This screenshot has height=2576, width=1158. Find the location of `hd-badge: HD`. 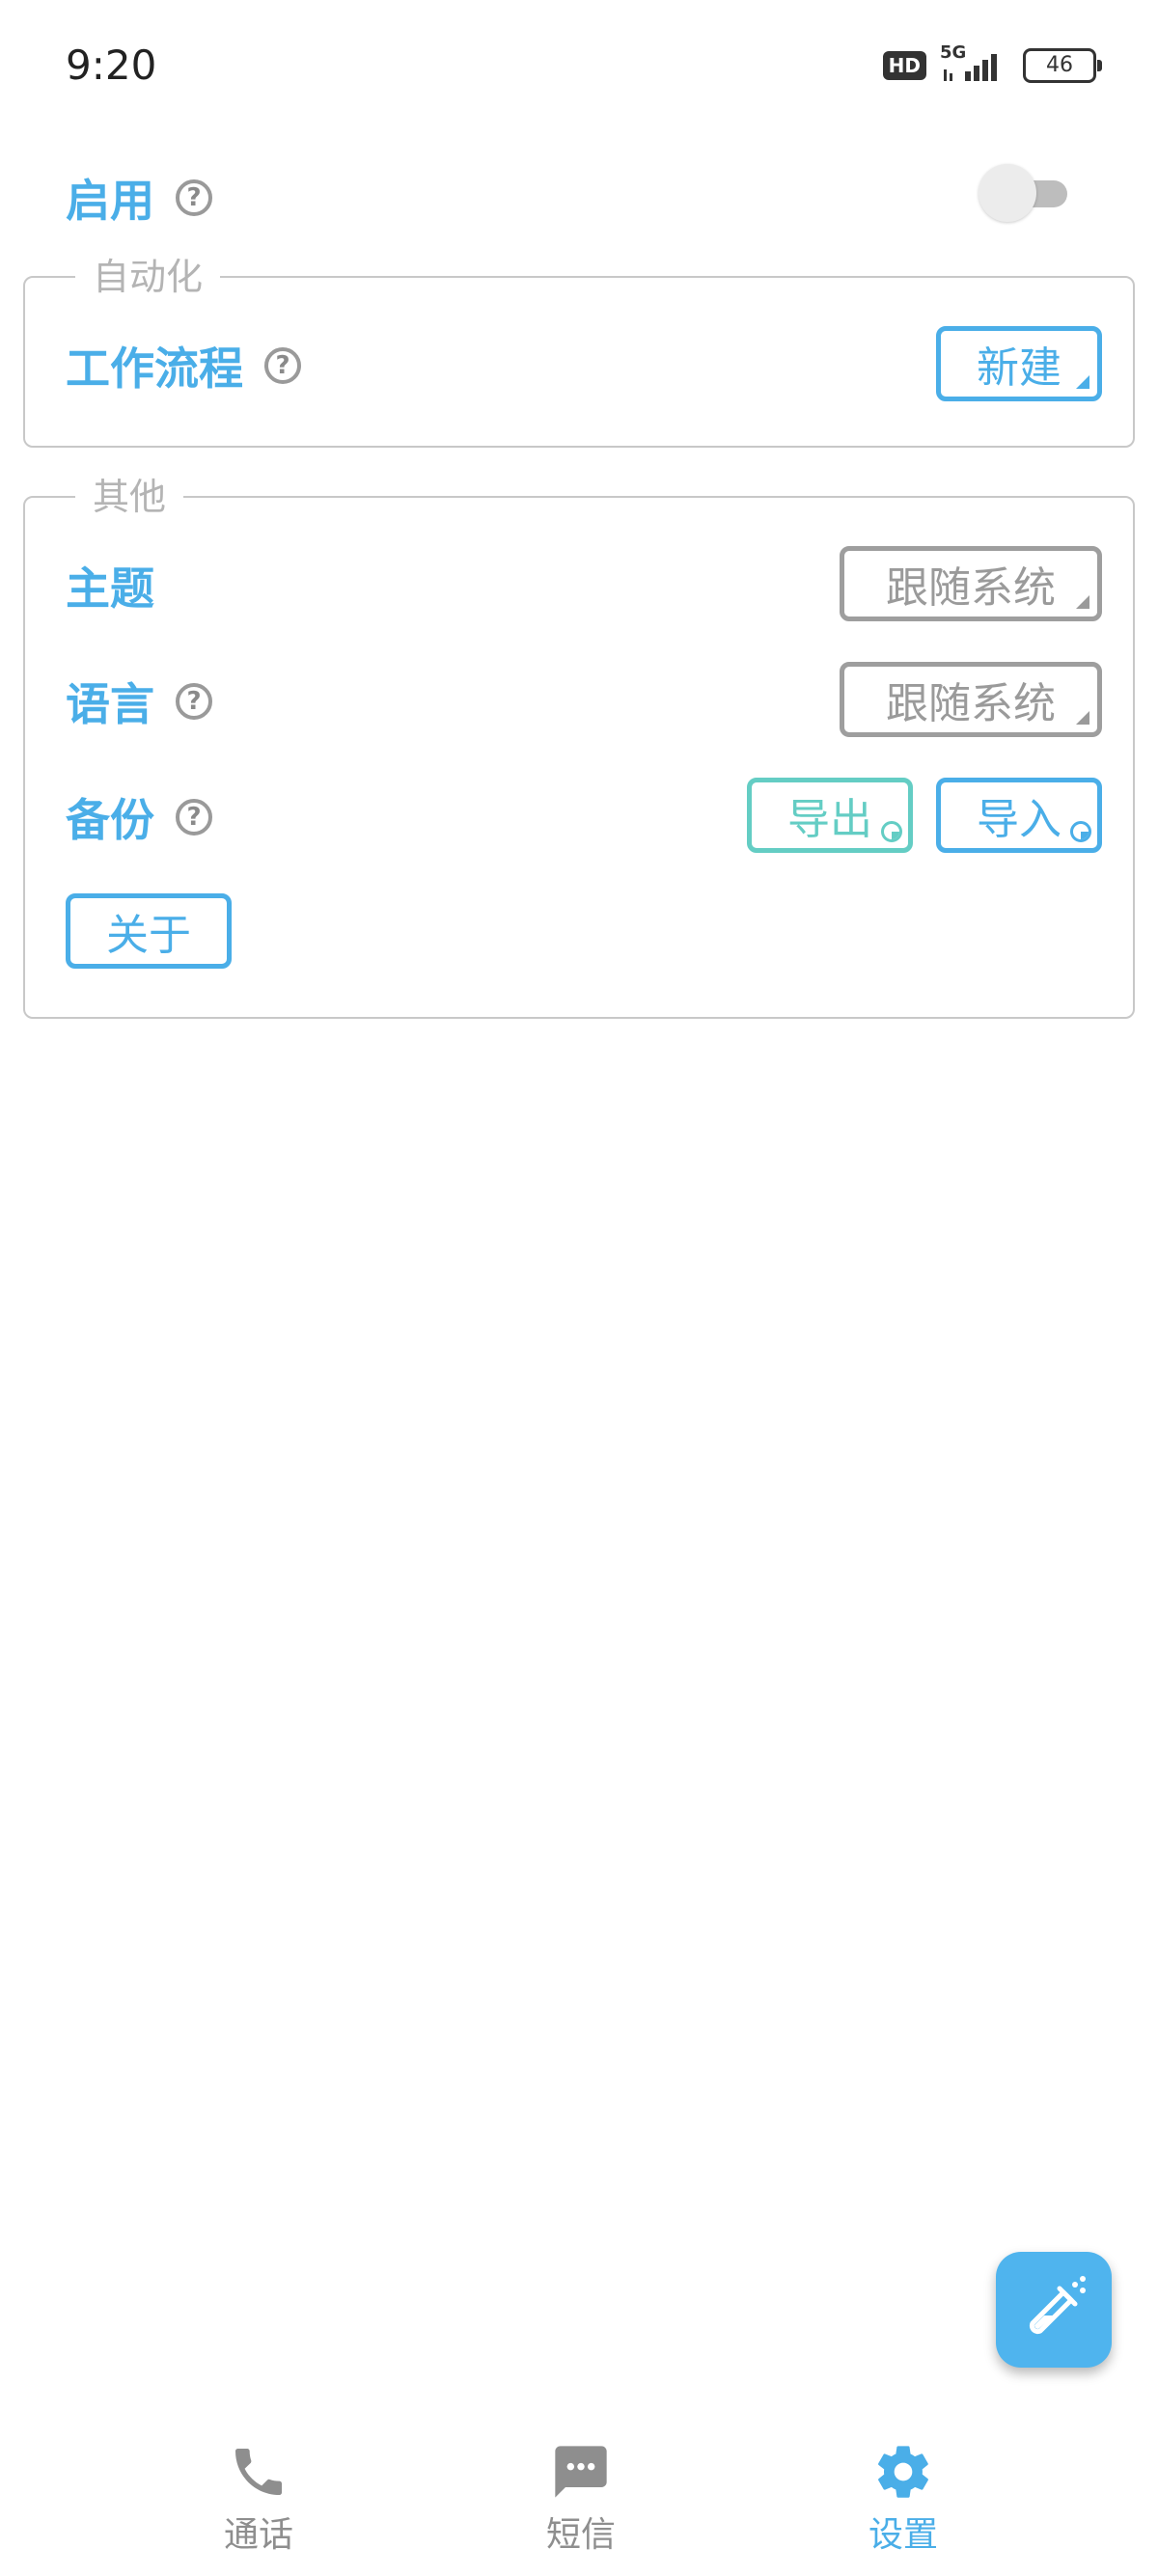

hd-badge: HD is located at coordinates (904, 65).